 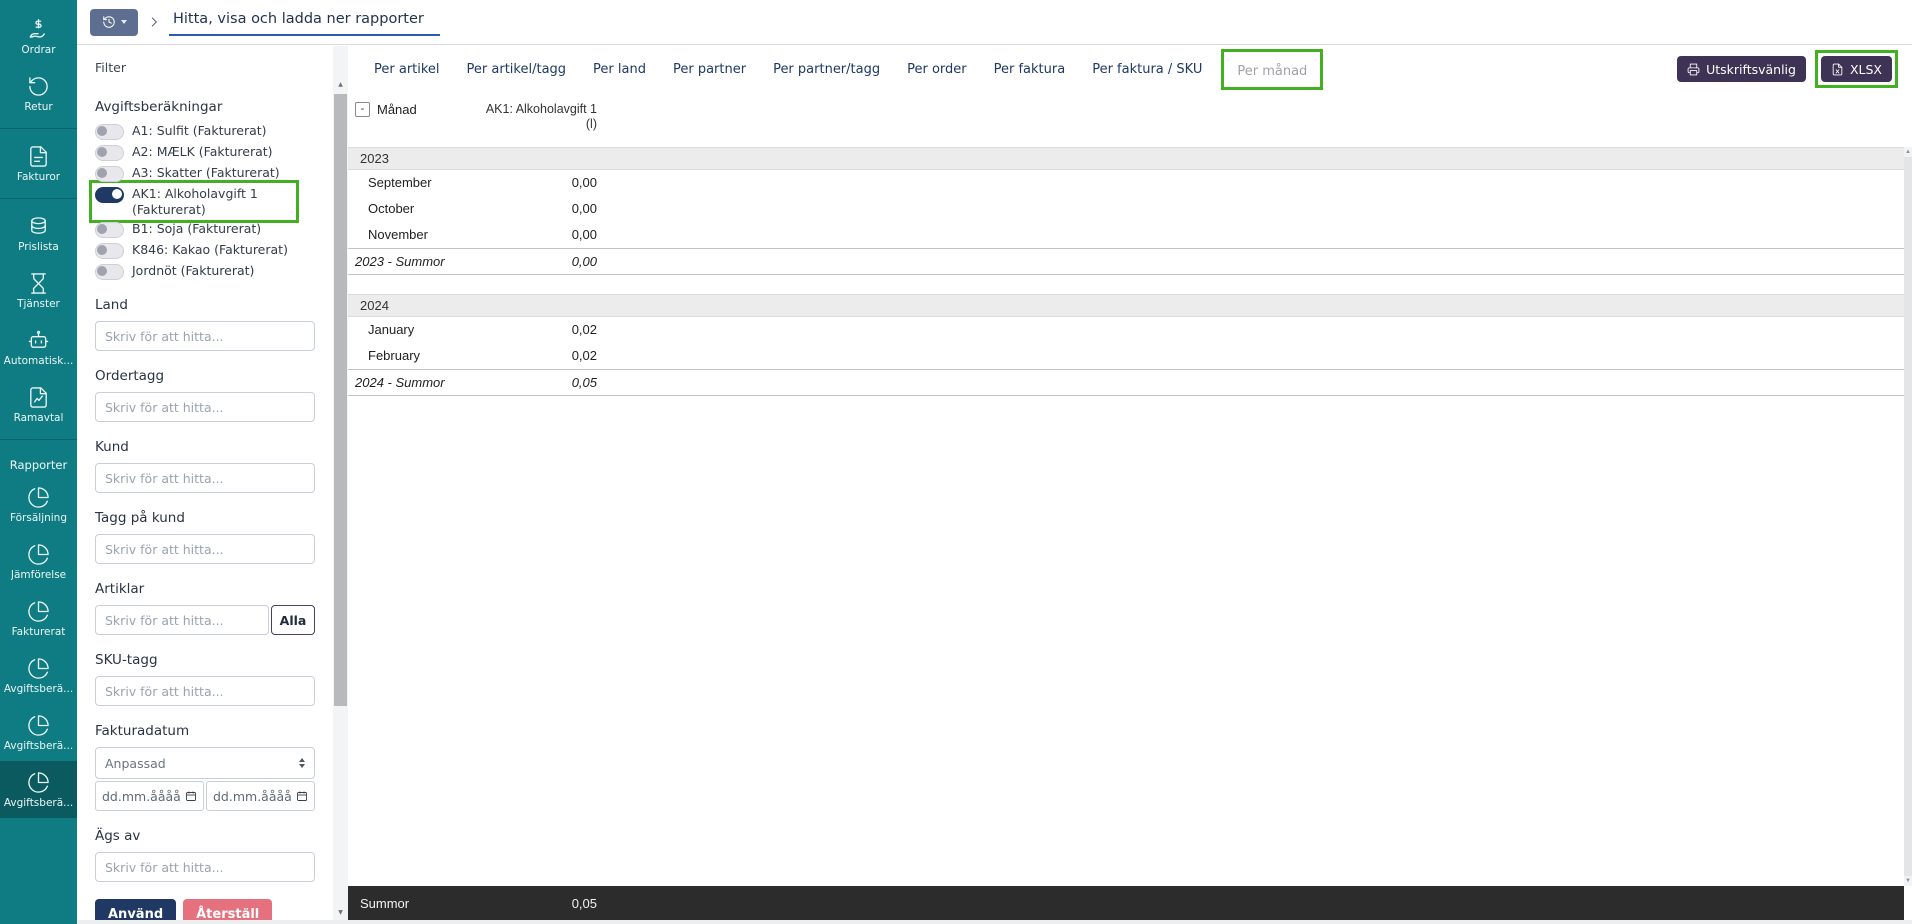 I want to click on tab-per-order: Per order, so click(x=937, y=69).